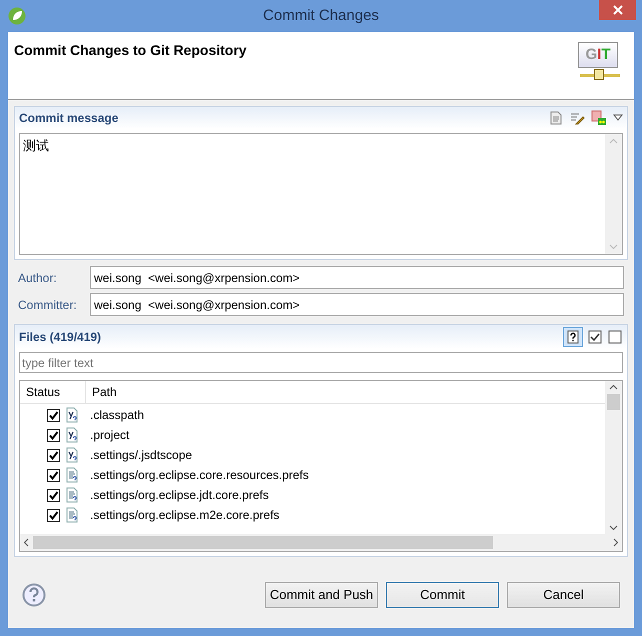 This screenshot has height=636, width=642. I want to click on file-path: .settings/org.eclipse.jdt.core.prefs, so click(179, 495).